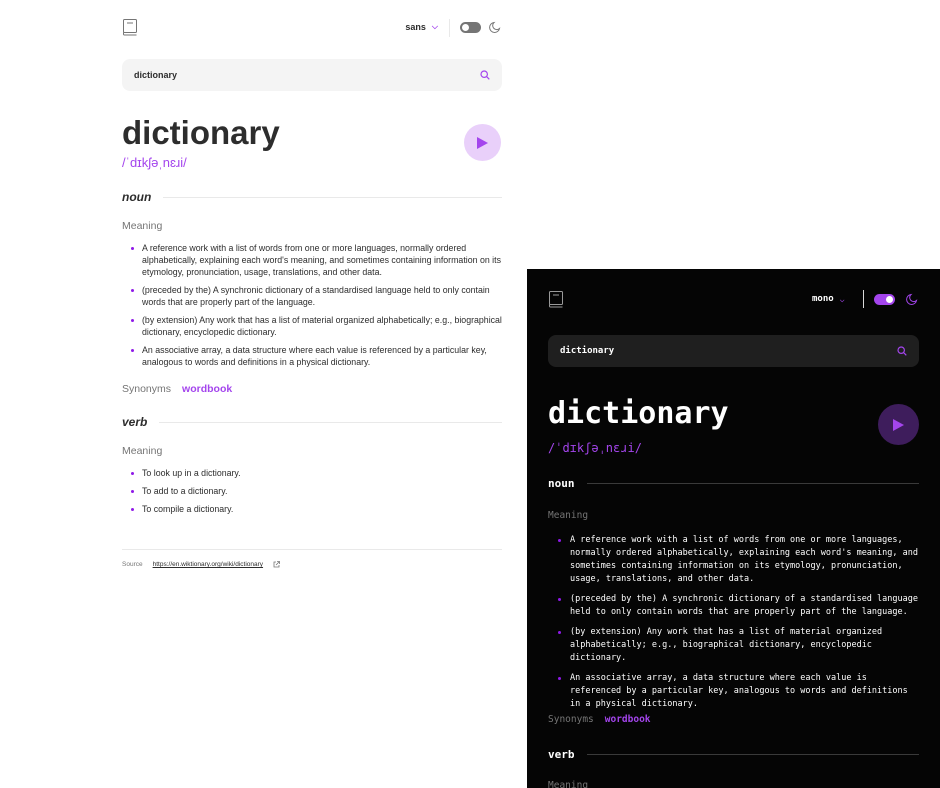  I want to click on font-selector-label: mono, so click(823, 299).